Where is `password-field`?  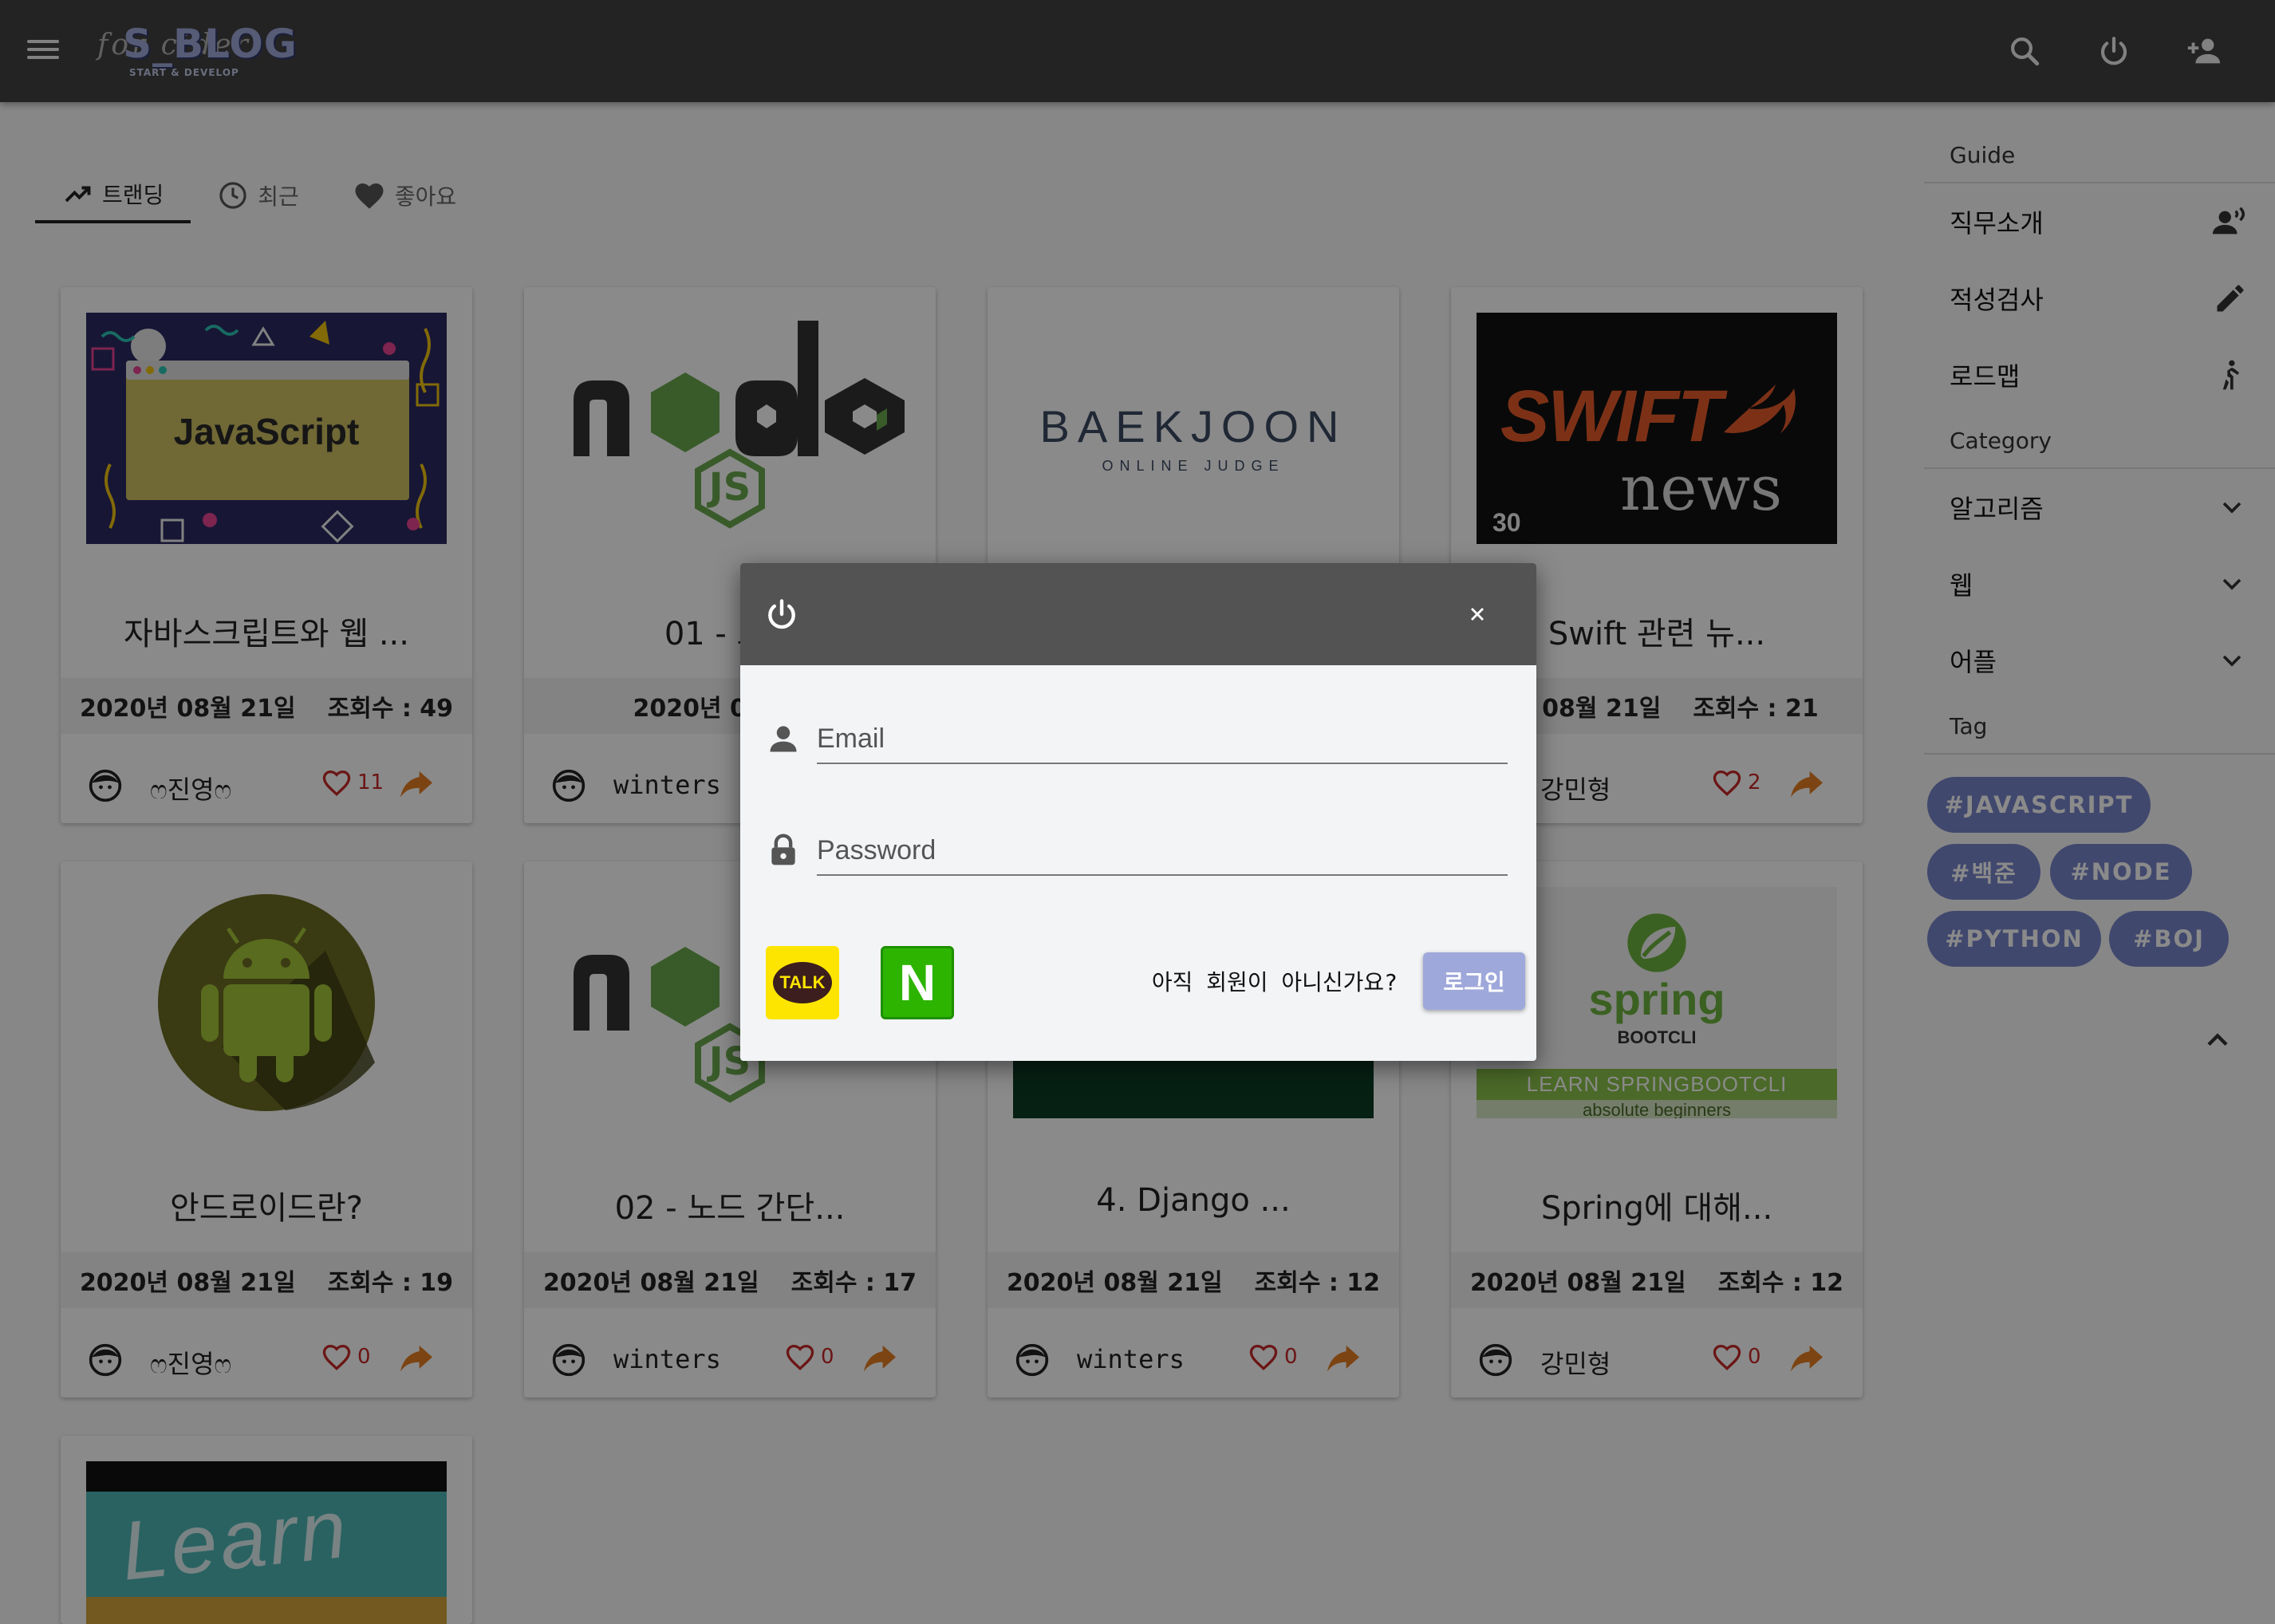
password-field is located at coordinates (1137, 851).